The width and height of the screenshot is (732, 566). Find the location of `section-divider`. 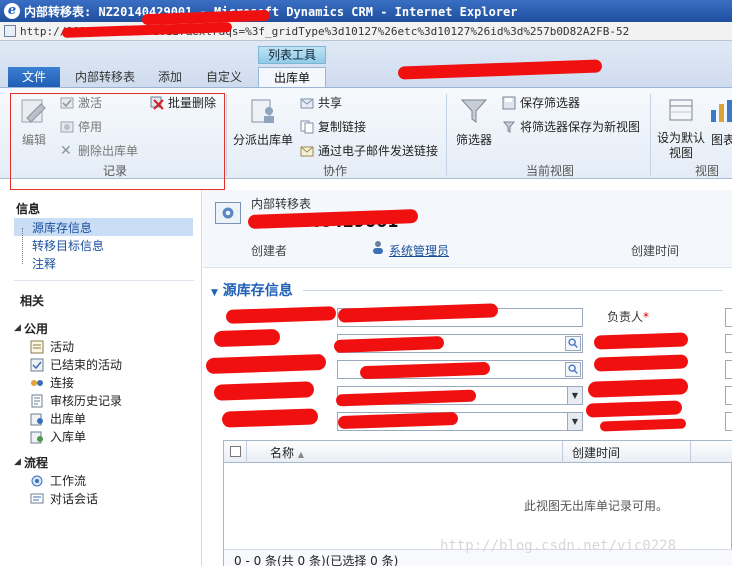

section-divider is located at coordinates (513, 290).